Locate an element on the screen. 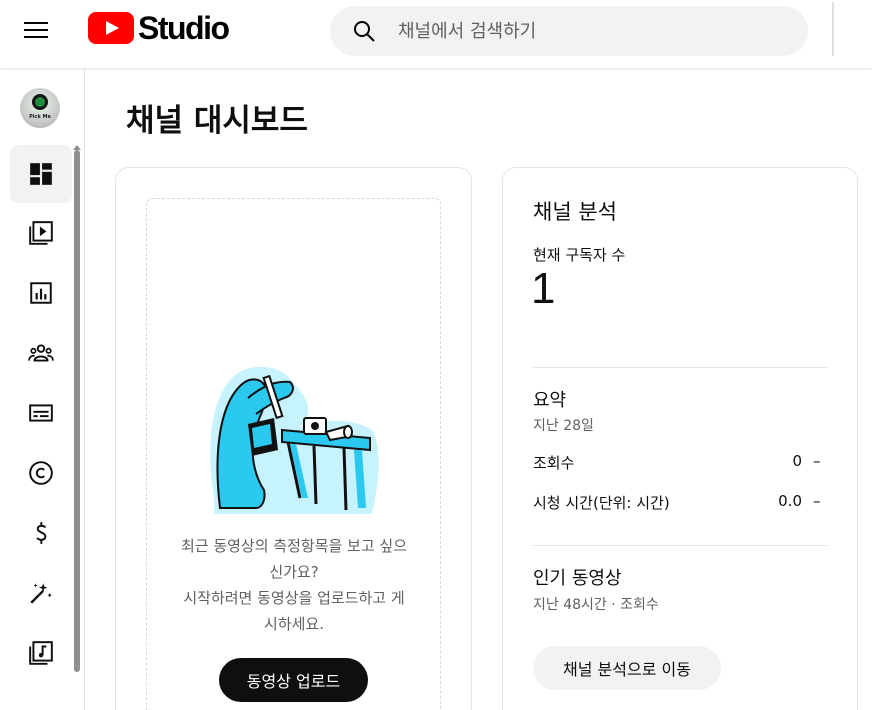 The image size is (872, 710). audio-library-icon is located at coordinates (41, 653).